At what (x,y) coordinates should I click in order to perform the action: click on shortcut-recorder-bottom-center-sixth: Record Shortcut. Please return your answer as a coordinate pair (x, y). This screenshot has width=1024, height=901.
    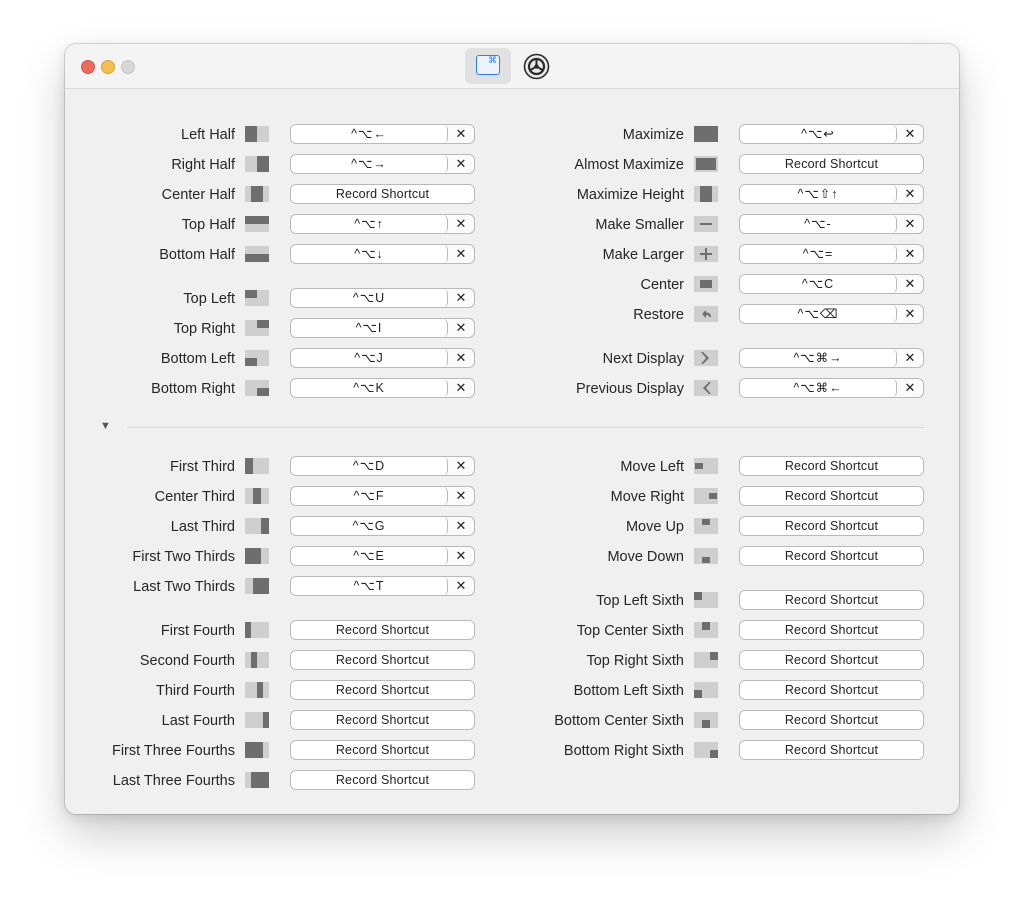
    Looking at the image, I should click on (831, 720).